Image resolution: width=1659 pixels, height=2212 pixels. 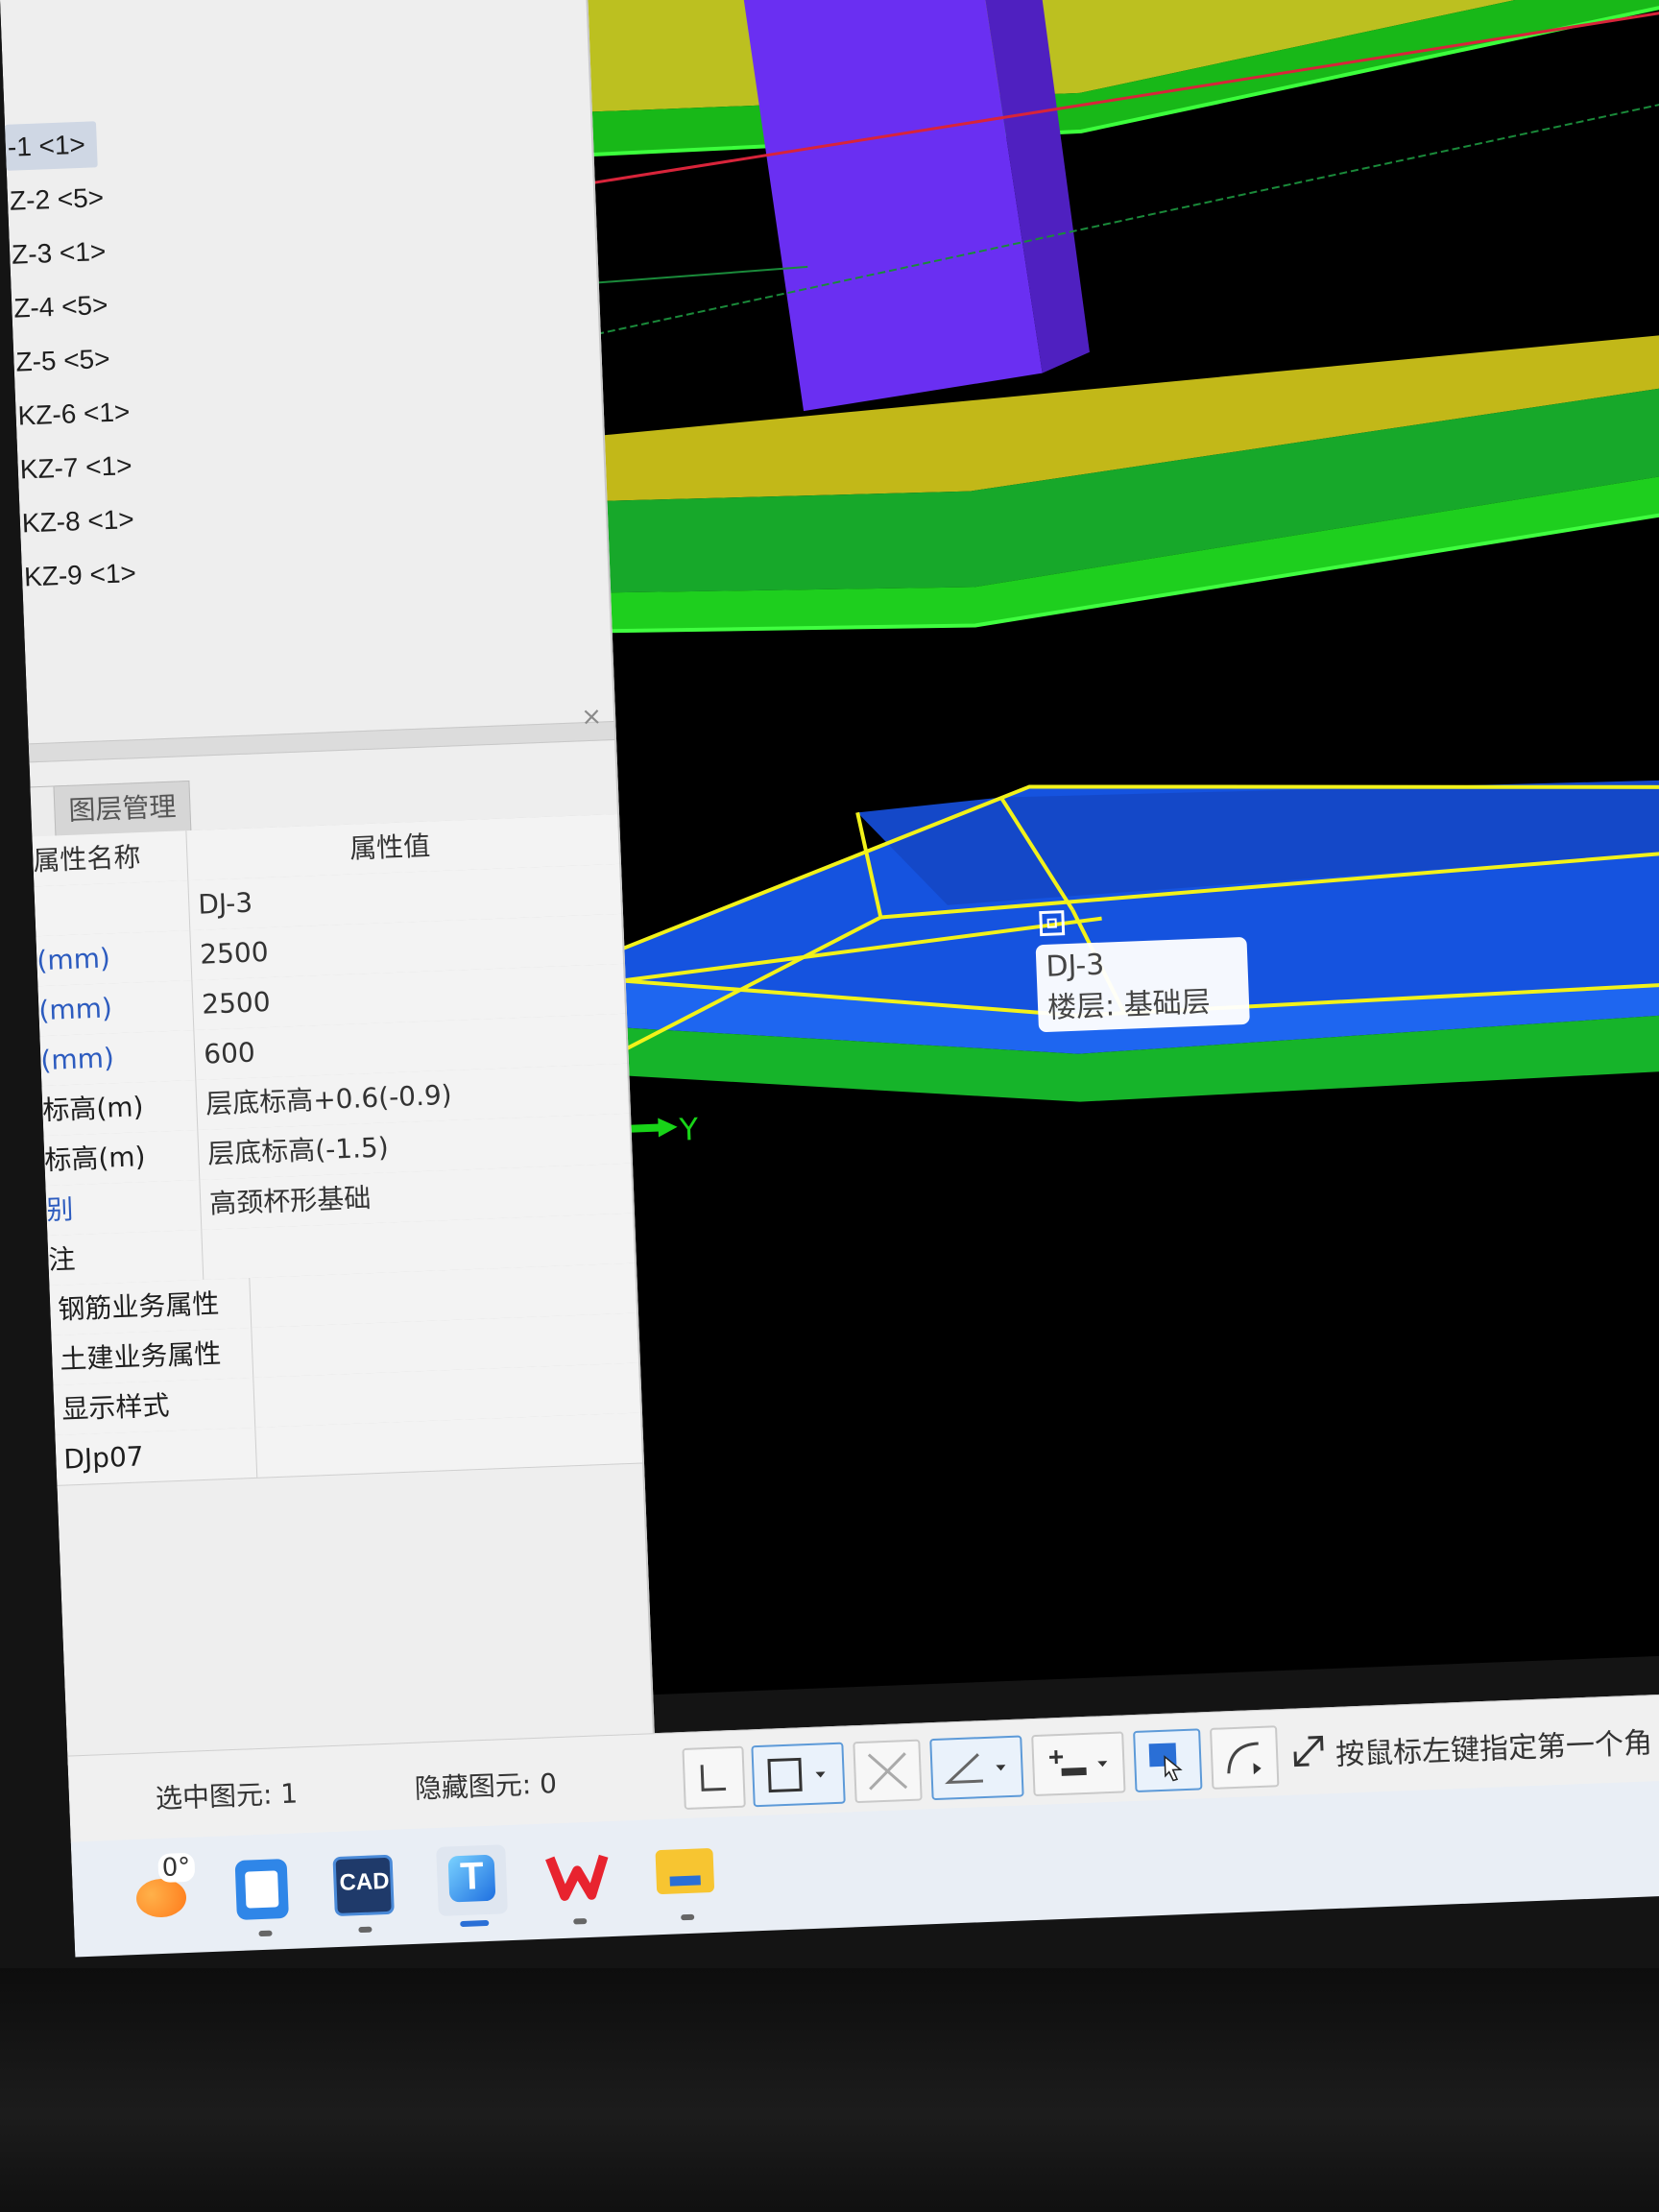 I want to click on prop-value: 高颈杯形基础, so click(x=290, y=1201).